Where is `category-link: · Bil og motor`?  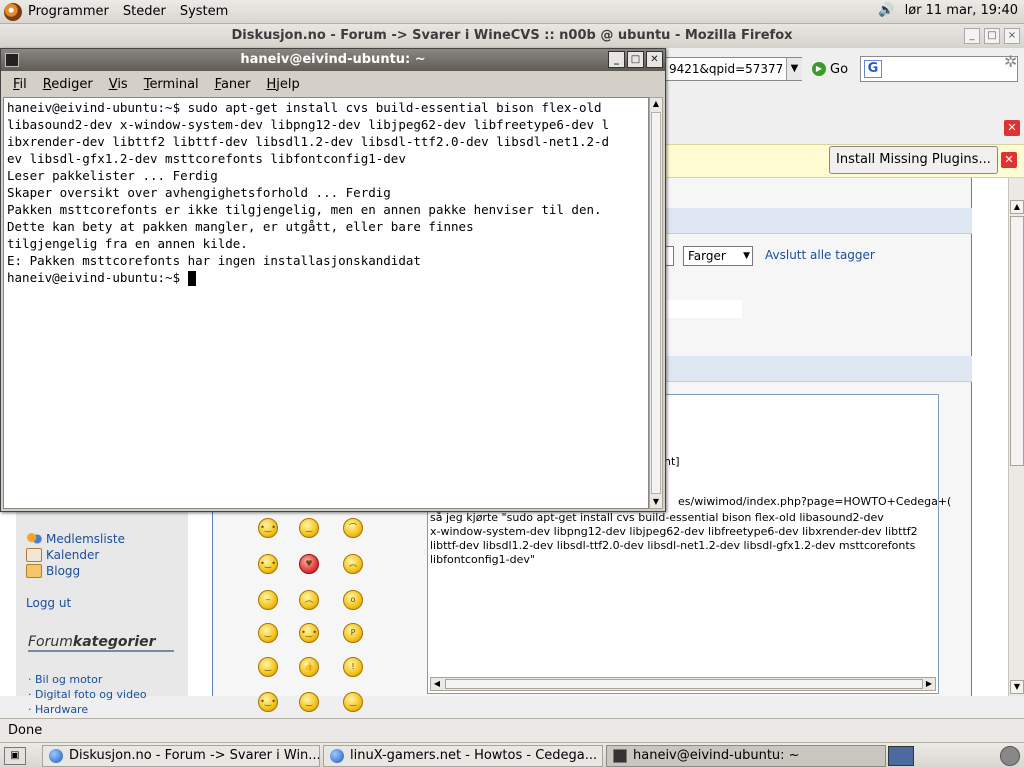 category-link: · Bil og motor is located at coordinates (65, 679).